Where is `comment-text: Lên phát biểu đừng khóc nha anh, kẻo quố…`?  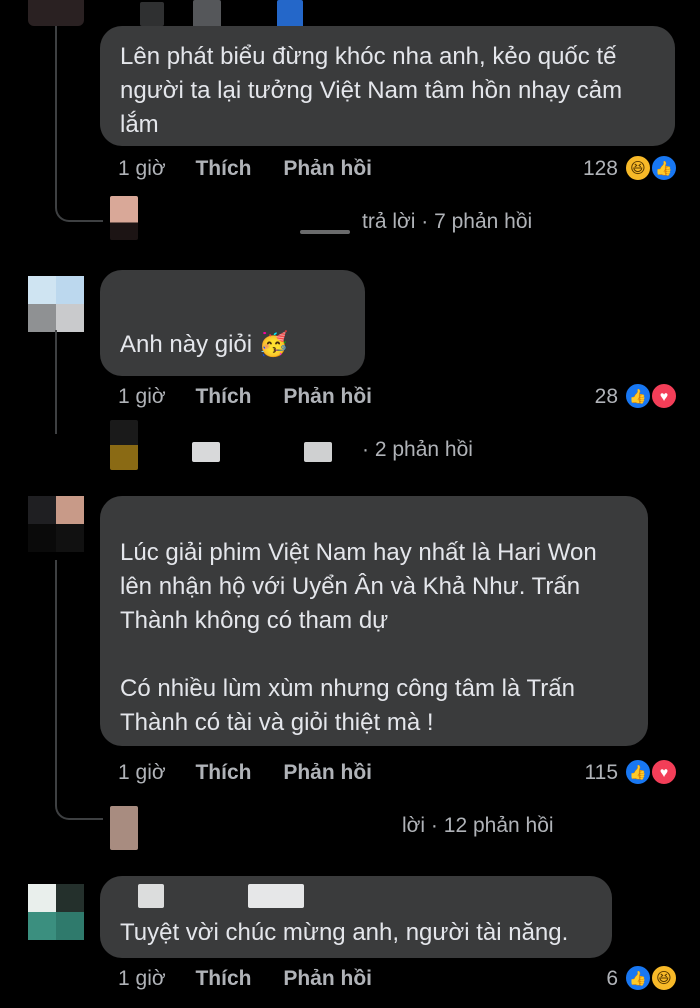 comment-text: Lên phát biểu đừng khóc nha anh, kẻo quố… is located at coordinates (368, 56).